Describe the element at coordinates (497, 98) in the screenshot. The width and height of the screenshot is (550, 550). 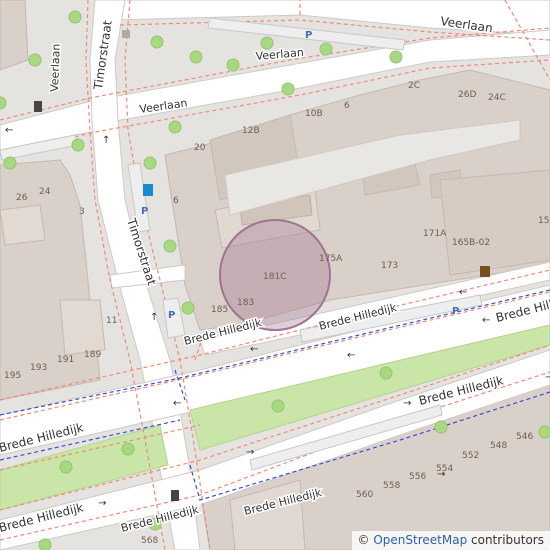
I see `house-number: 24C` at that location.